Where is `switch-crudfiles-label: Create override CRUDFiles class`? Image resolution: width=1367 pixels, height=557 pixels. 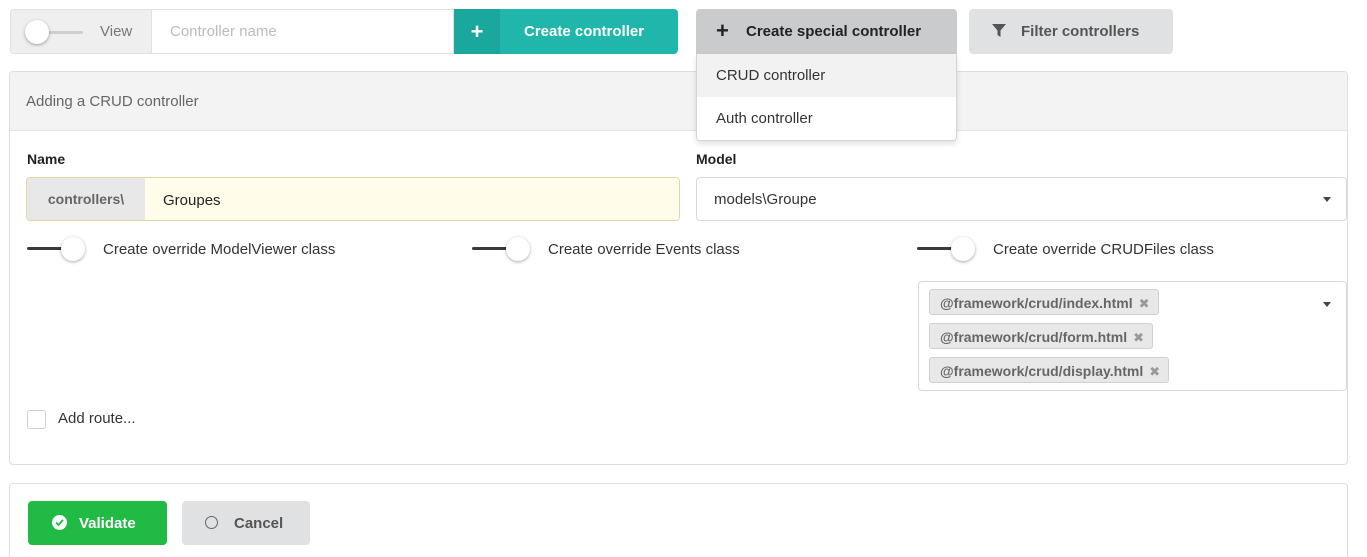 switch-crudfiles-label: Create override CRUDFiles class is located at coordinates (1103, 249).